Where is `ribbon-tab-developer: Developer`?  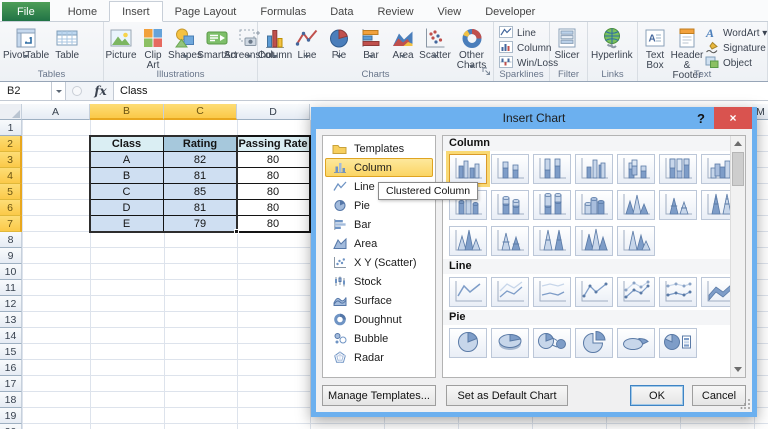
ribbon-tab-developer: Developer is located at coordinates (510, 11).